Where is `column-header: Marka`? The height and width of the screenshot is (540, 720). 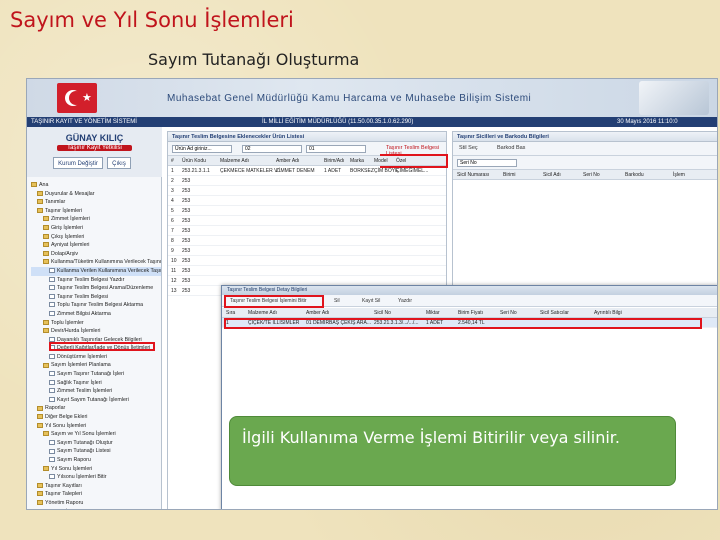 column-header: Marka is located at coordinates (357, 161).